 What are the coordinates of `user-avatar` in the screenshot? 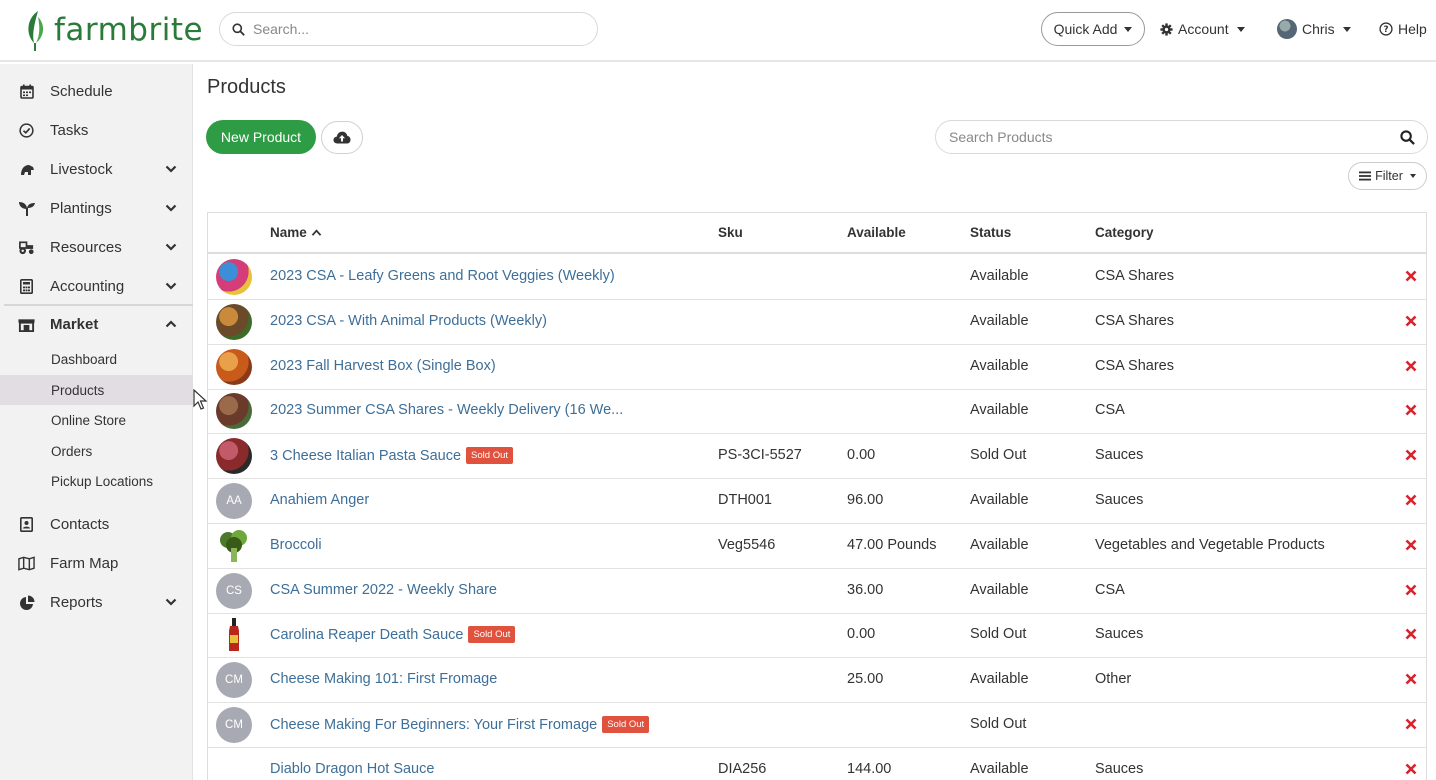 It's located at (1287, 29).